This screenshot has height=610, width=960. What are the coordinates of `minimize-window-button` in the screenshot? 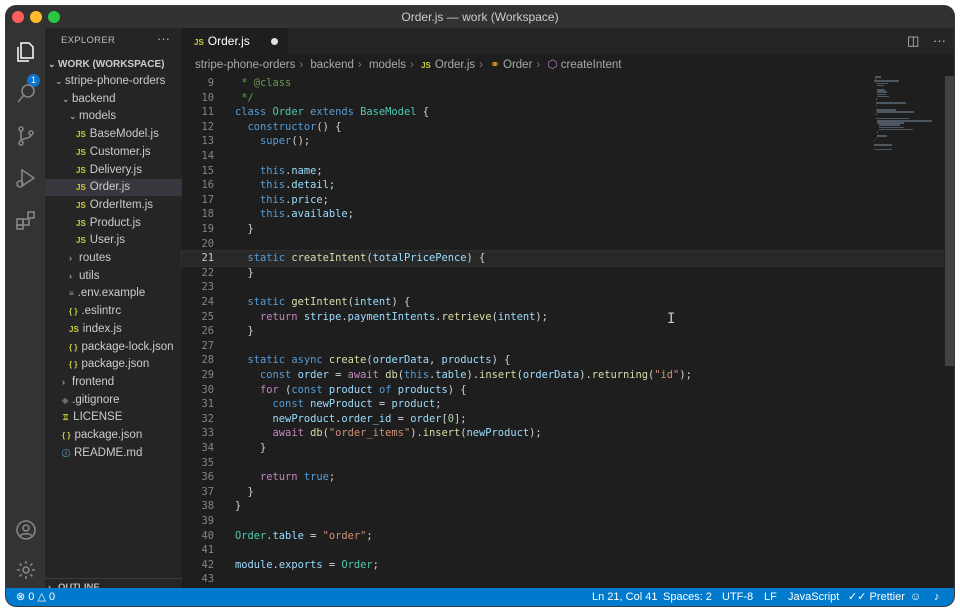 It's located at (36, 17).